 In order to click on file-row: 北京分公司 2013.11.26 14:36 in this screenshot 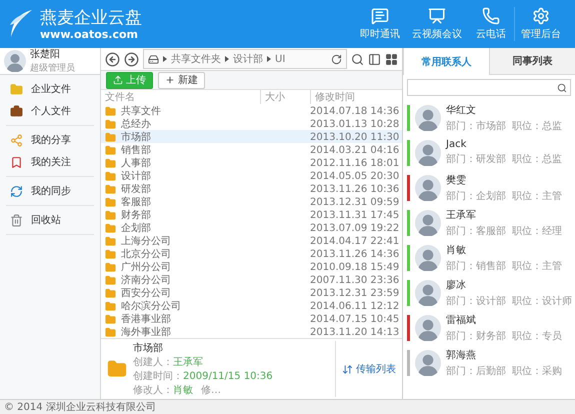, I will do `click(251, 253)`.